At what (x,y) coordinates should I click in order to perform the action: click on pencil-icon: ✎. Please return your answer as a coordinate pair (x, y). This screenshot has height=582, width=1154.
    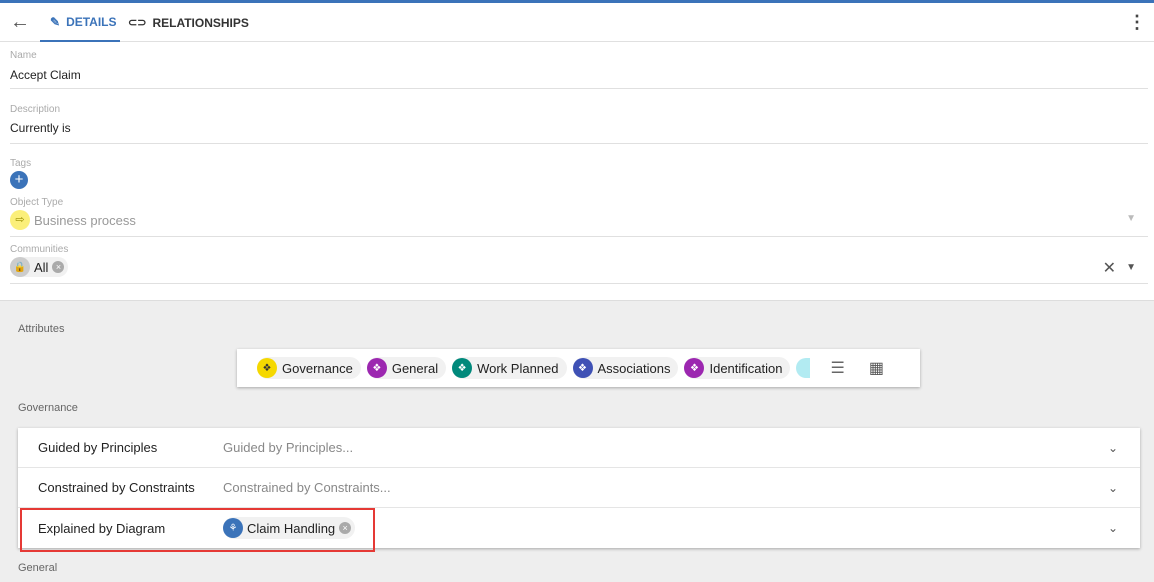
    Looking at the image, I should click on (55, 21).